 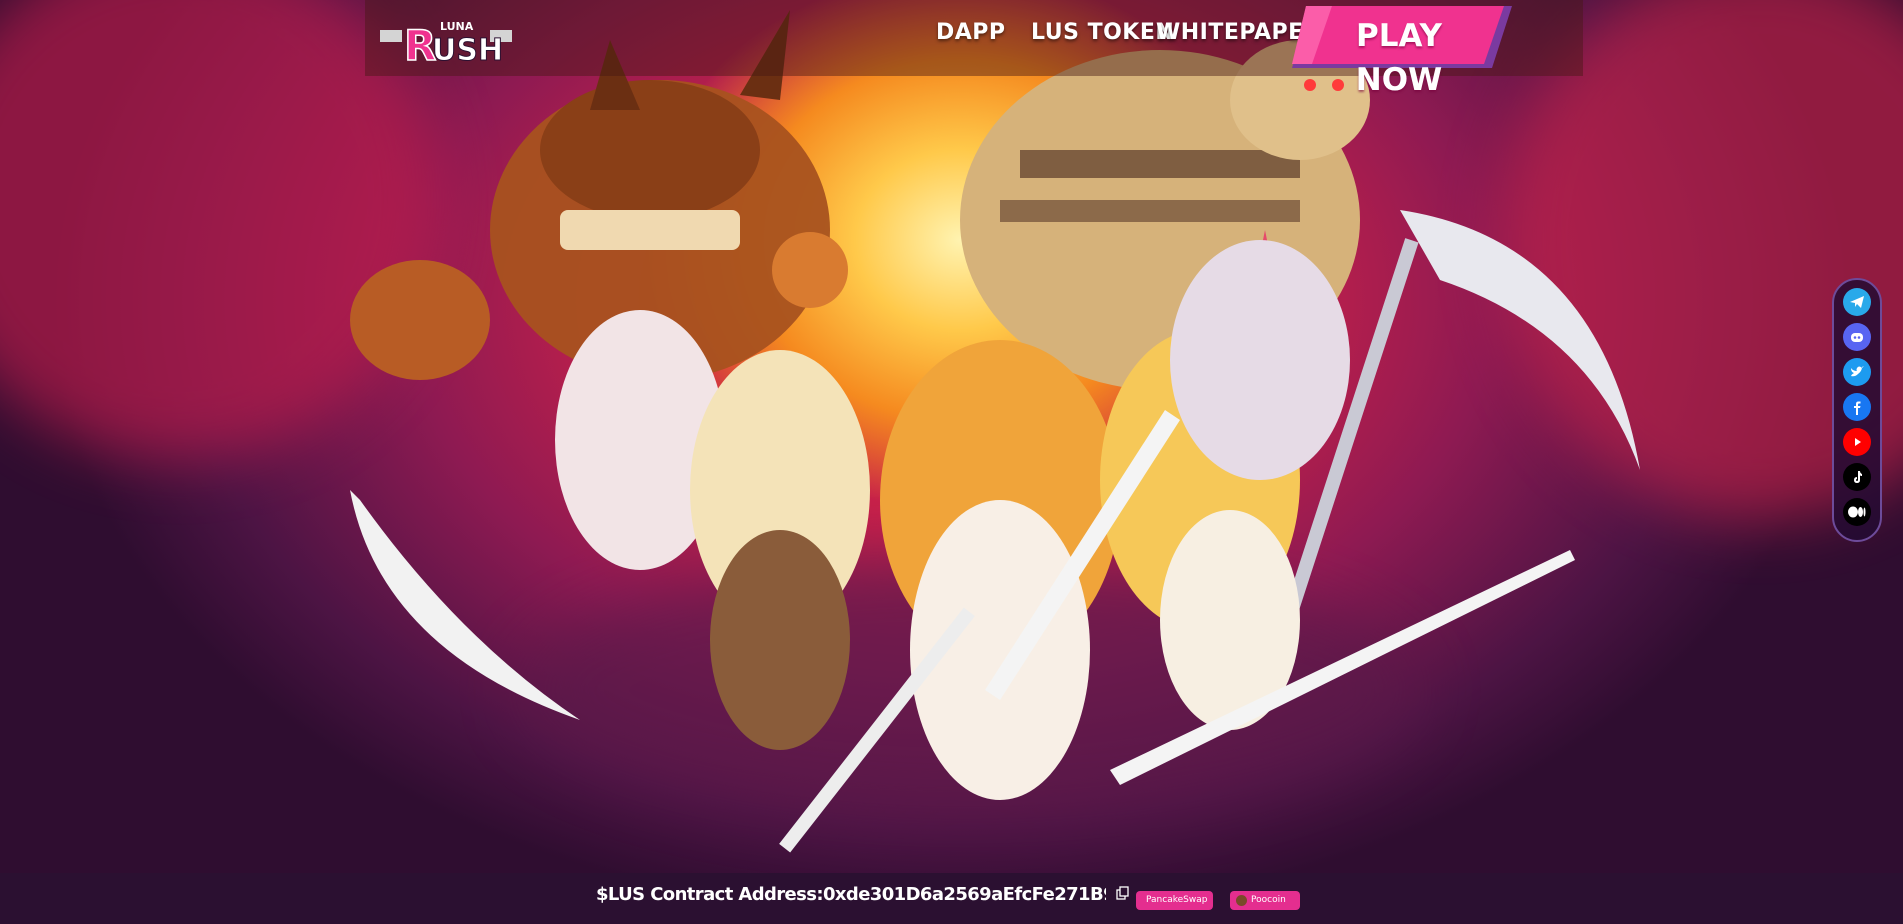 What do you see at coordinates (1857, 302) in the screenshot?
I see `telegram-icon` at bounding box center [1857, 302].